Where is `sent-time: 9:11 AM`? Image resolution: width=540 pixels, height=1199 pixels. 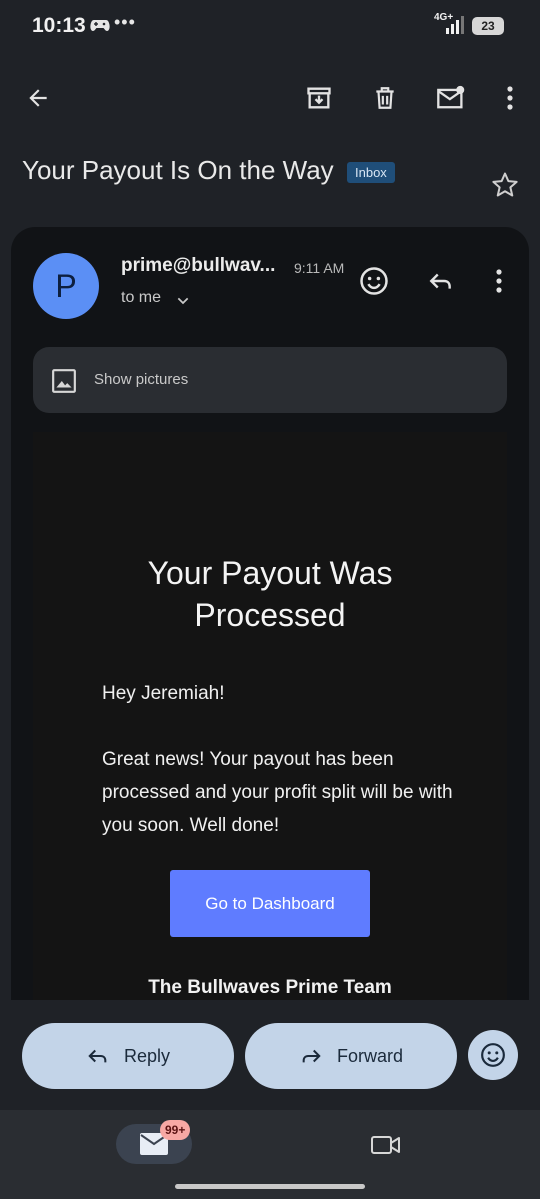 sent-time: 9:11 AM is located at coordinates (319, 268).